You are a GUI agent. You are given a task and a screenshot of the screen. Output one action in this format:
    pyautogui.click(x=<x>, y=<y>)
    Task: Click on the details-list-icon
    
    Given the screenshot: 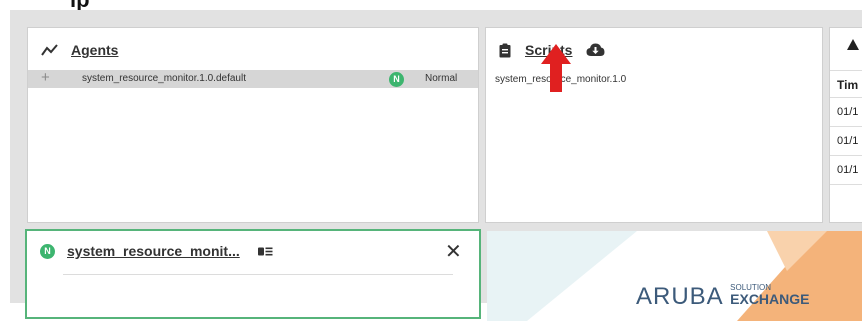 What is the action you would take?
    pyautogui.click(x=265, y=251)
    